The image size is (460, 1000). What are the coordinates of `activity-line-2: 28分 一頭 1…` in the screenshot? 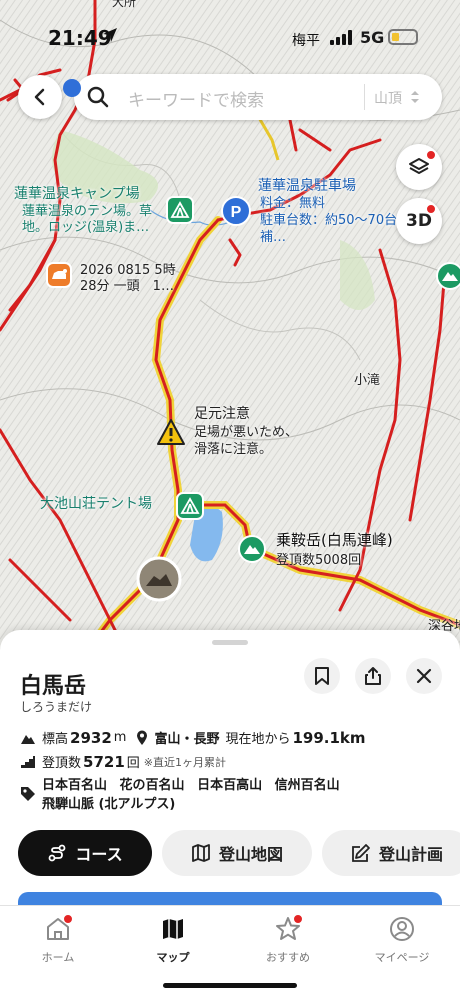 It's located at (127, 286).